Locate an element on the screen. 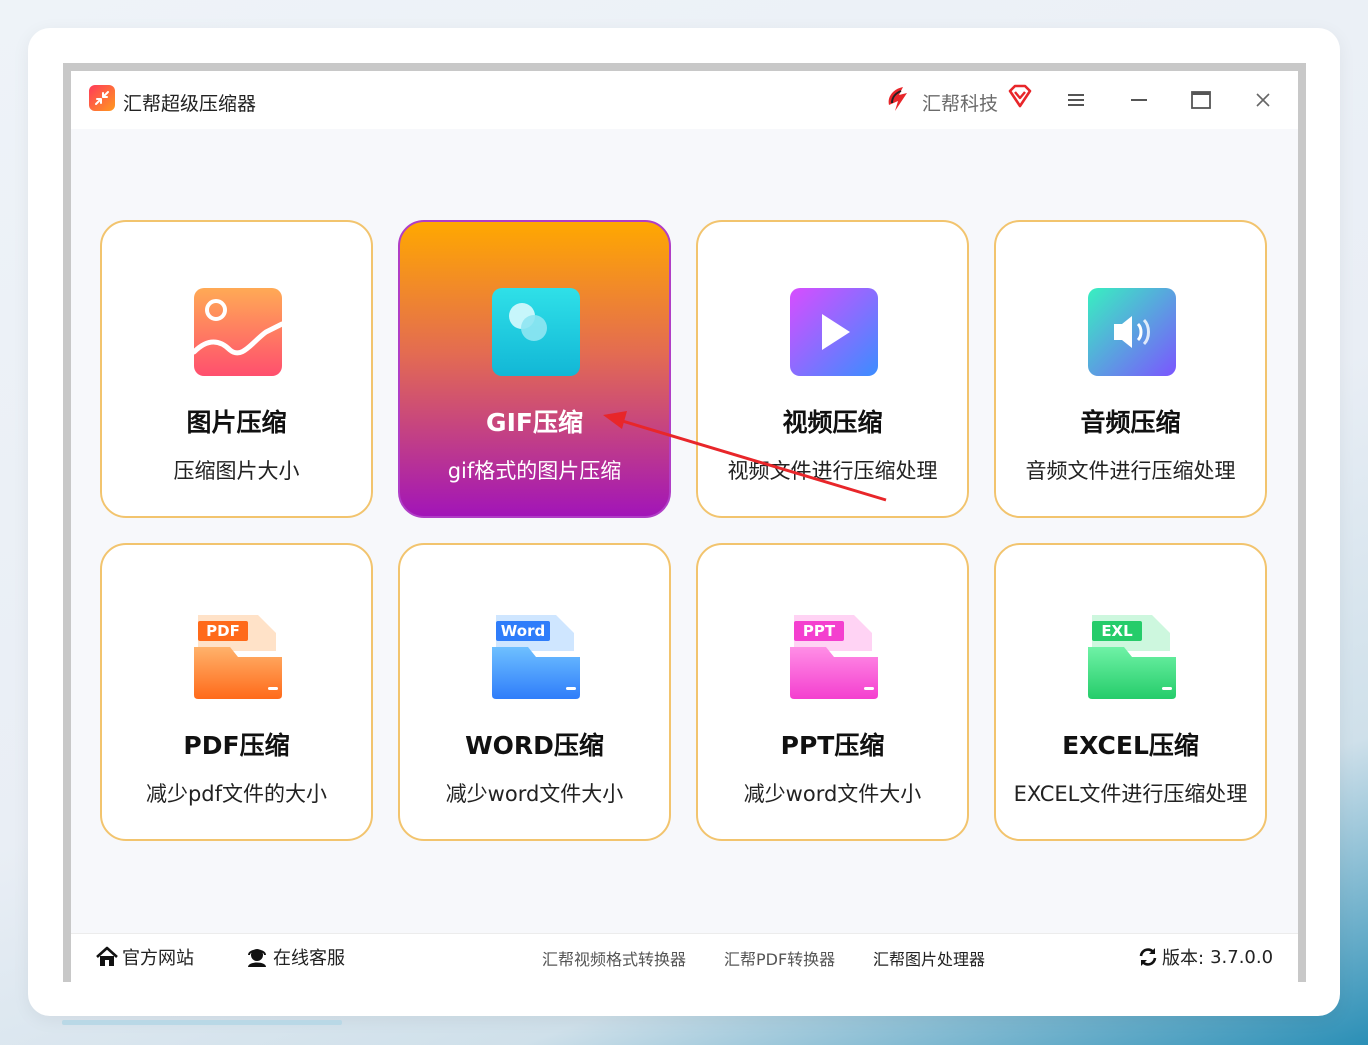  maximize-button is located at coordinates (1201, 100).